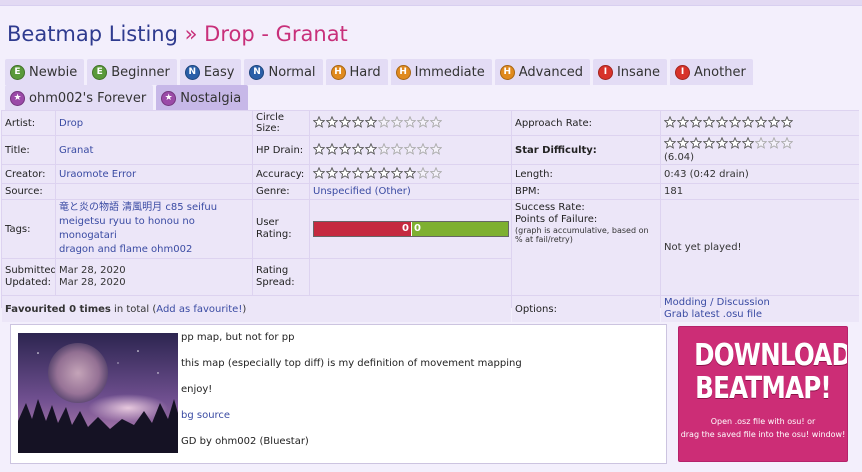 The width and height of the screenshot is (862, 472). What do you see at coordinates (125, 249) in the screenshot?
I see `tags-line-3: dragon and flame ohm002` at bounding box center [125, 249].